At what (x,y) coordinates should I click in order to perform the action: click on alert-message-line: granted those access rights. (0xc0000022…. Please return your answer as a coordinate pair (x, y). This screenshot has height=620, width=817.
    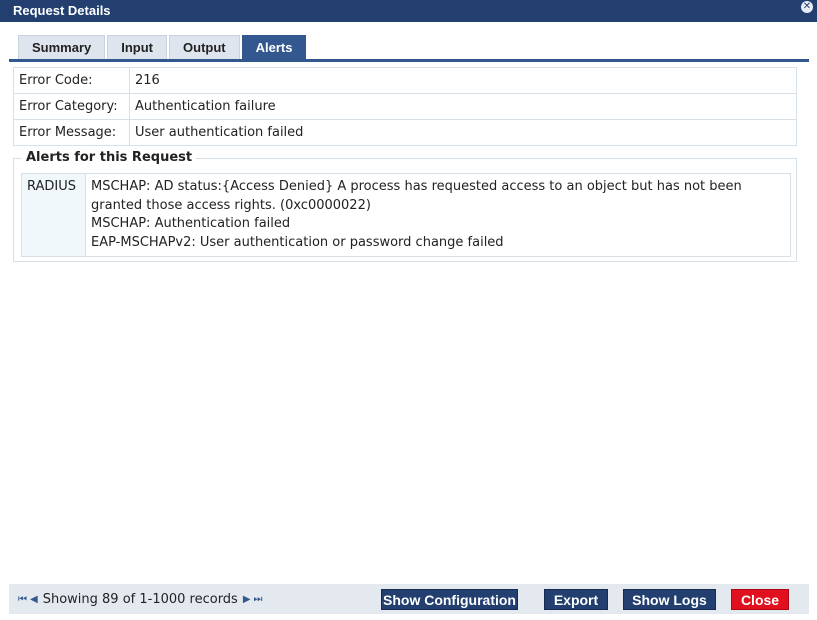
    Looking at the image, I should click on (231, 205).